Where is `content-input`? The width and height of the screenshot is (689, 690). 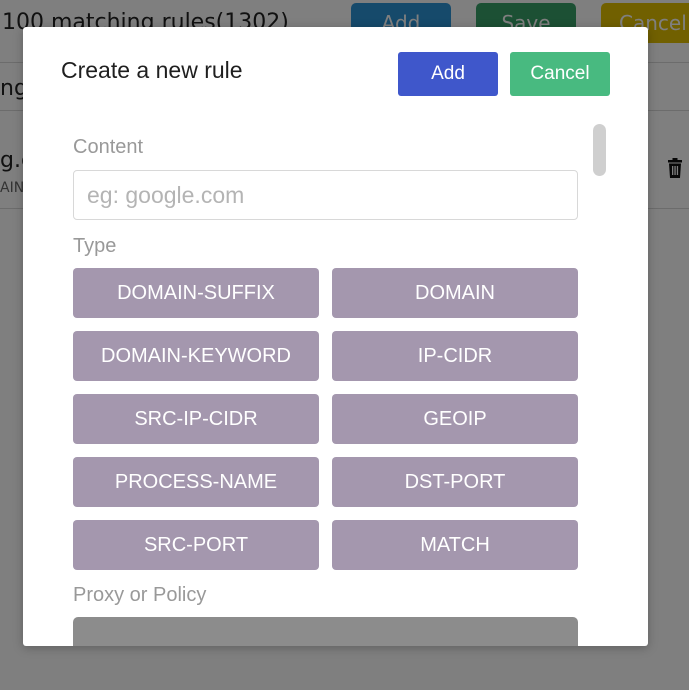 content-input is located at coordinates (325, 195).